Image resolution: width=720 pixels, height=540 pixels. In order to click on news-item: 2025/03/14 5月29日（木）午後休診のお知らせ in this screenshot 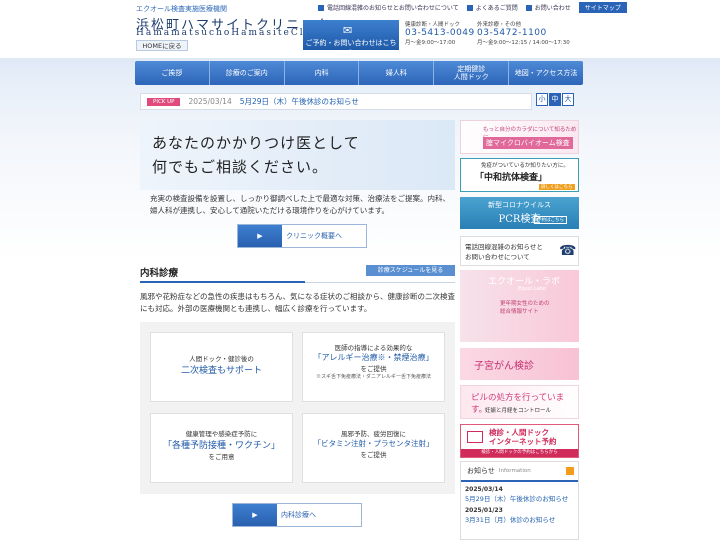, I will do `click(519, 494)`.